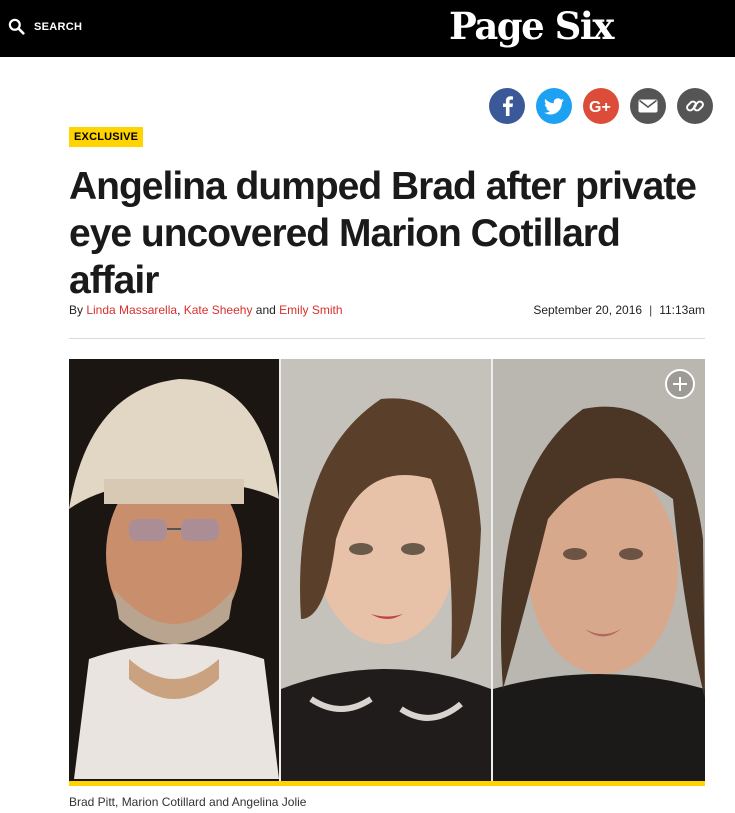 The height and width of the screenshot is (813, 735). I want to click on facebook-icon, so click(507, 106).